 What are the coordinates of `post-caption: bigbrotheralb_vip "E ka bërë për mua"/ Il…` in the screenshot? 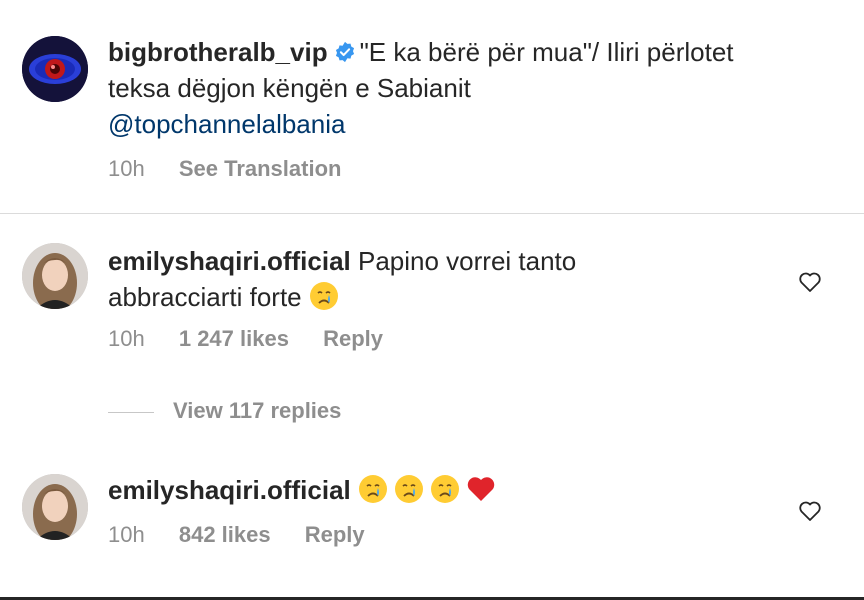 It's located at (421, 88).